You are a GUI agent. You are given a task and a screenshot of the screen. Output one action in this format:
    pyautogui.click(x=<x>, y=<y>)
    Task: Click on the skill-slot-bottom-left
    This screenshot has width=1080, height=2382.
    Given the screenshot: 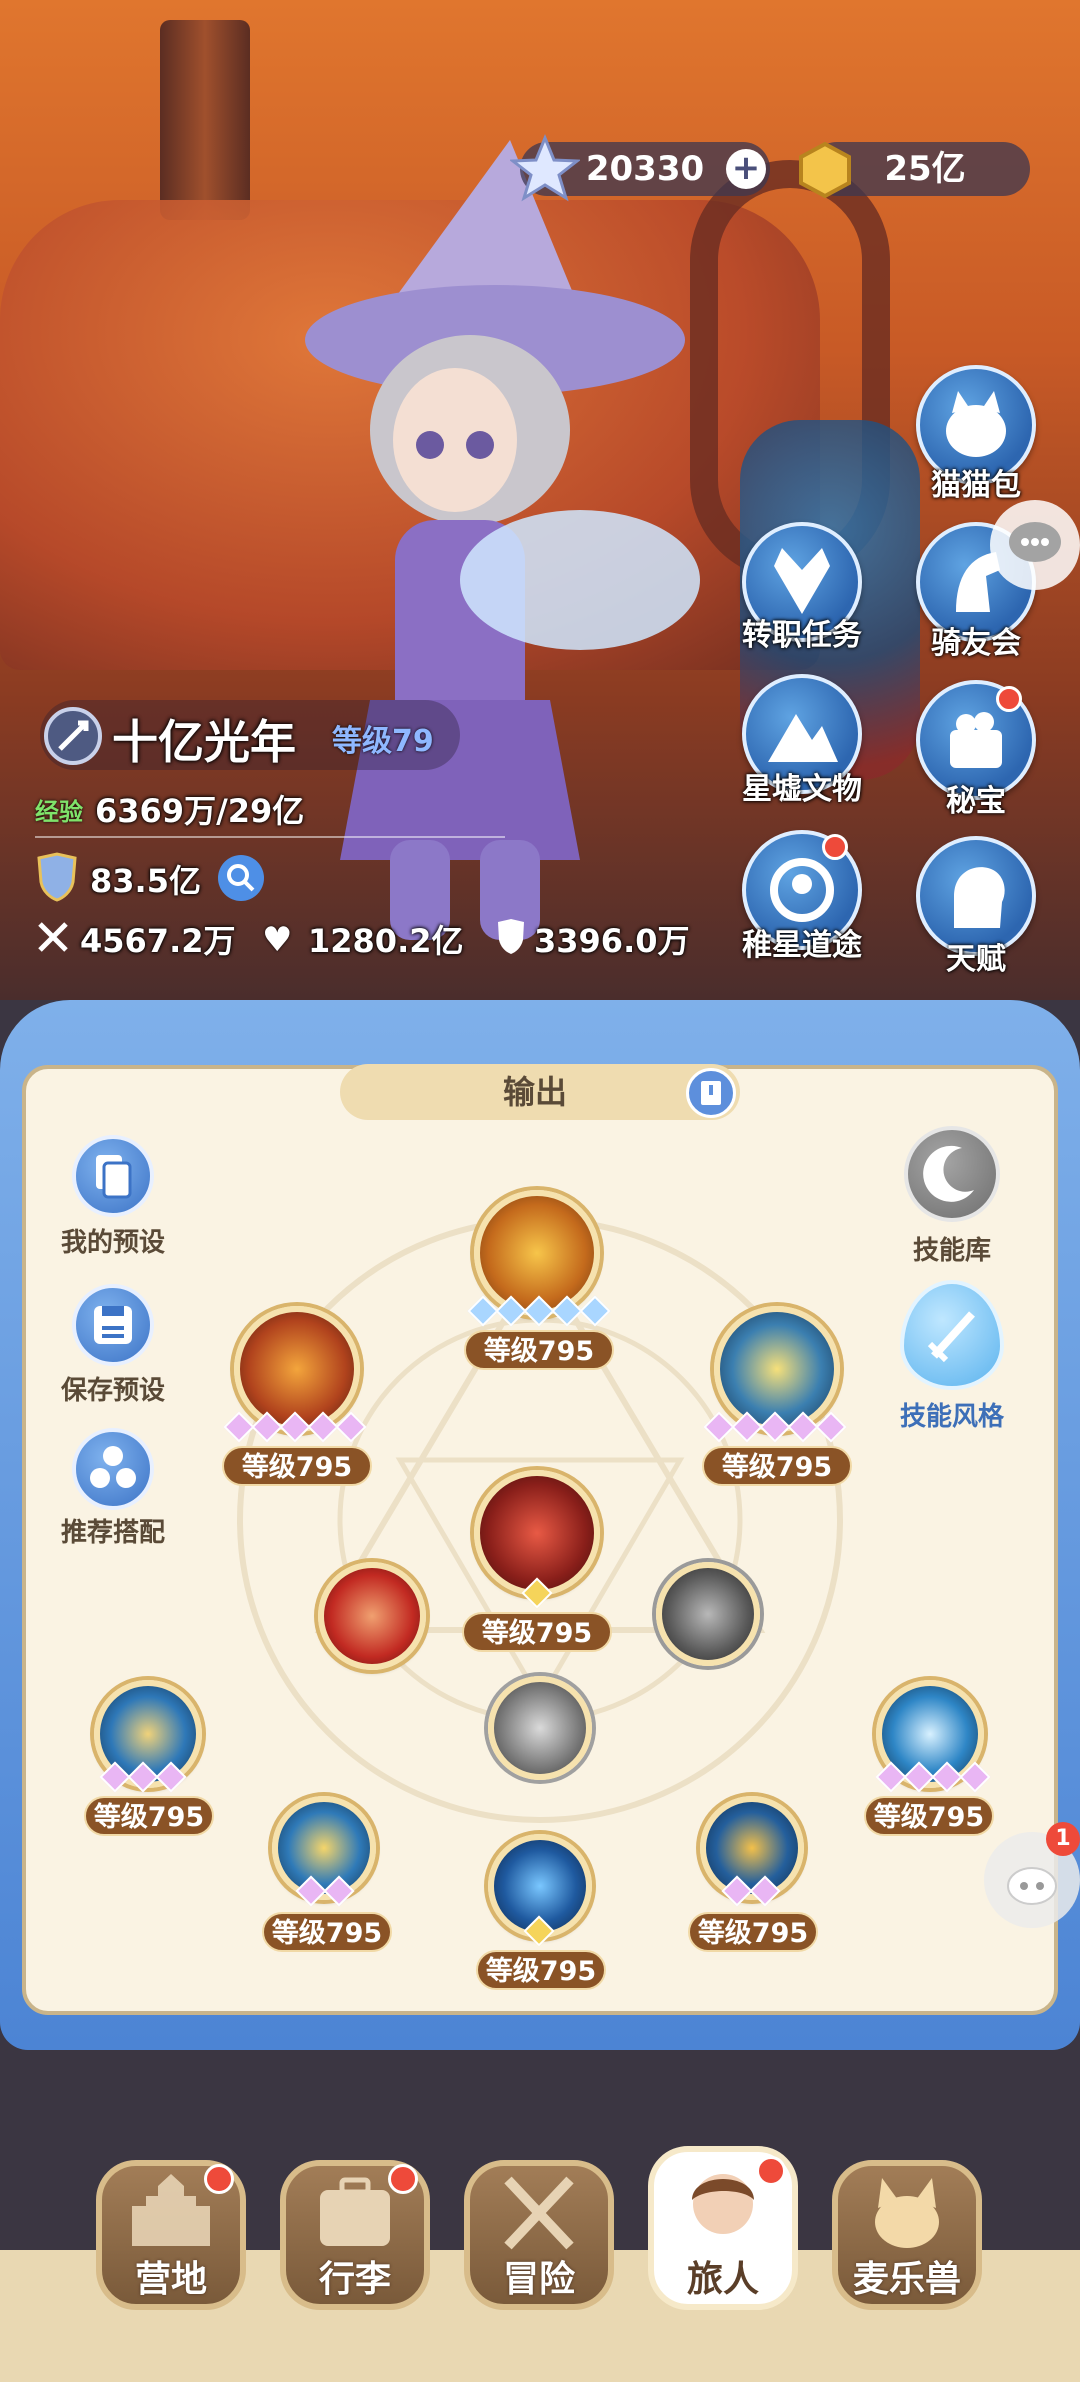 What is the action you would take?
    pyautogui.click(x=324, y=1848)
    